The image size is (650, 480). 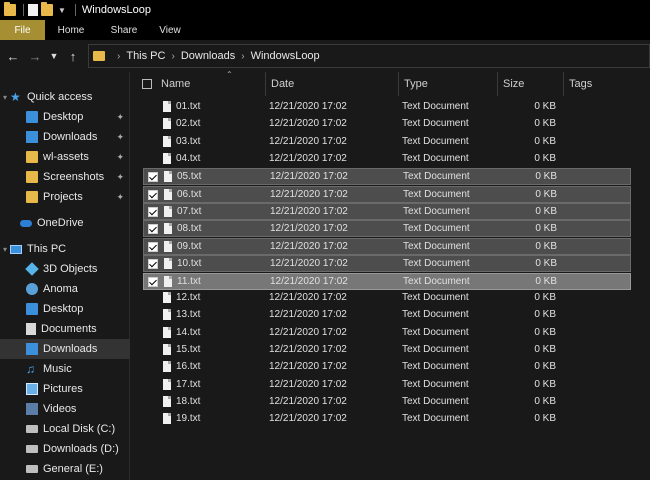 What do you see at coordinates (22, 30) in the screenshot?
I see `tab-file: File` at bounding box center [22, 30].